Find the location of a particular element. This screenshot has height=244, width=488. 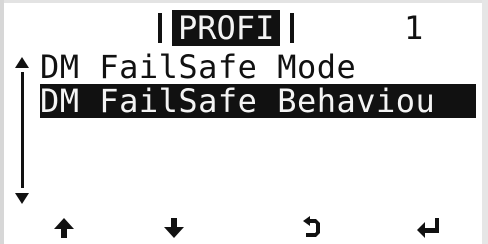

page-number: 1 is located at coordinates (414, 28).